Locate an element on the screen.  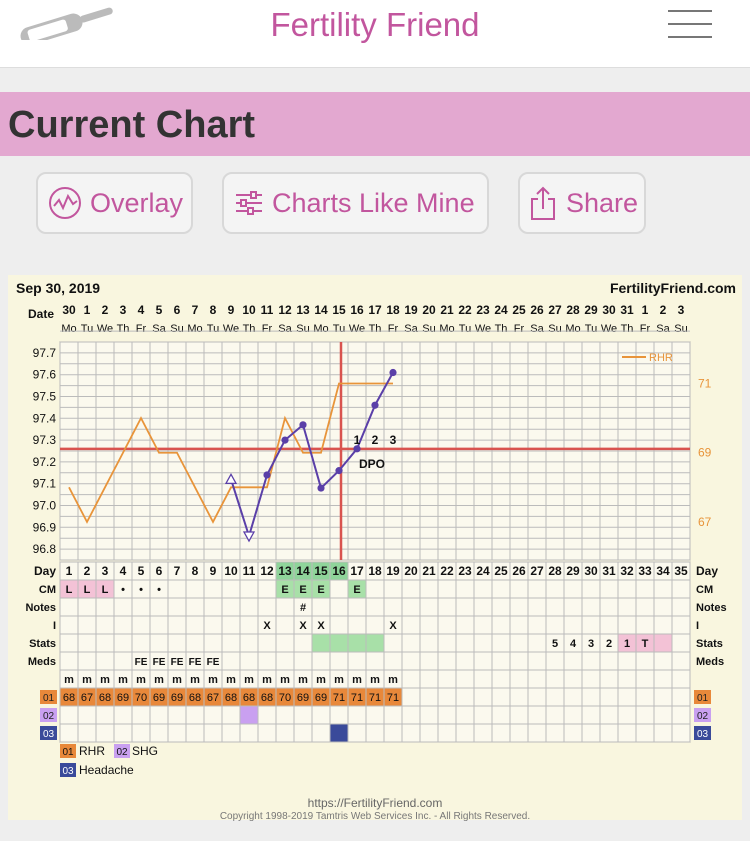
cycle-day-number: 7 is located at coordinates (177, 571).